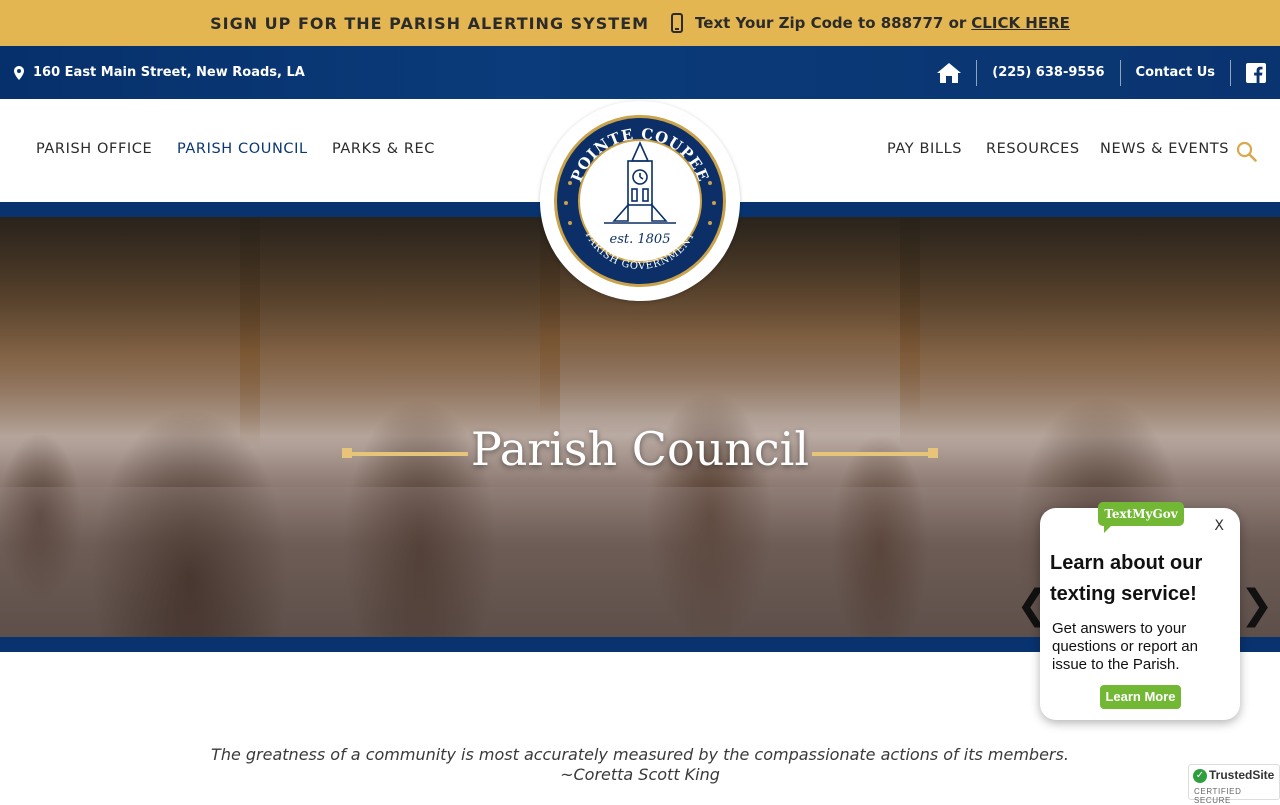 The height and width of the screenshot is (805, 1280). I want to click on check-icon: ✓, so click(1200, 776).